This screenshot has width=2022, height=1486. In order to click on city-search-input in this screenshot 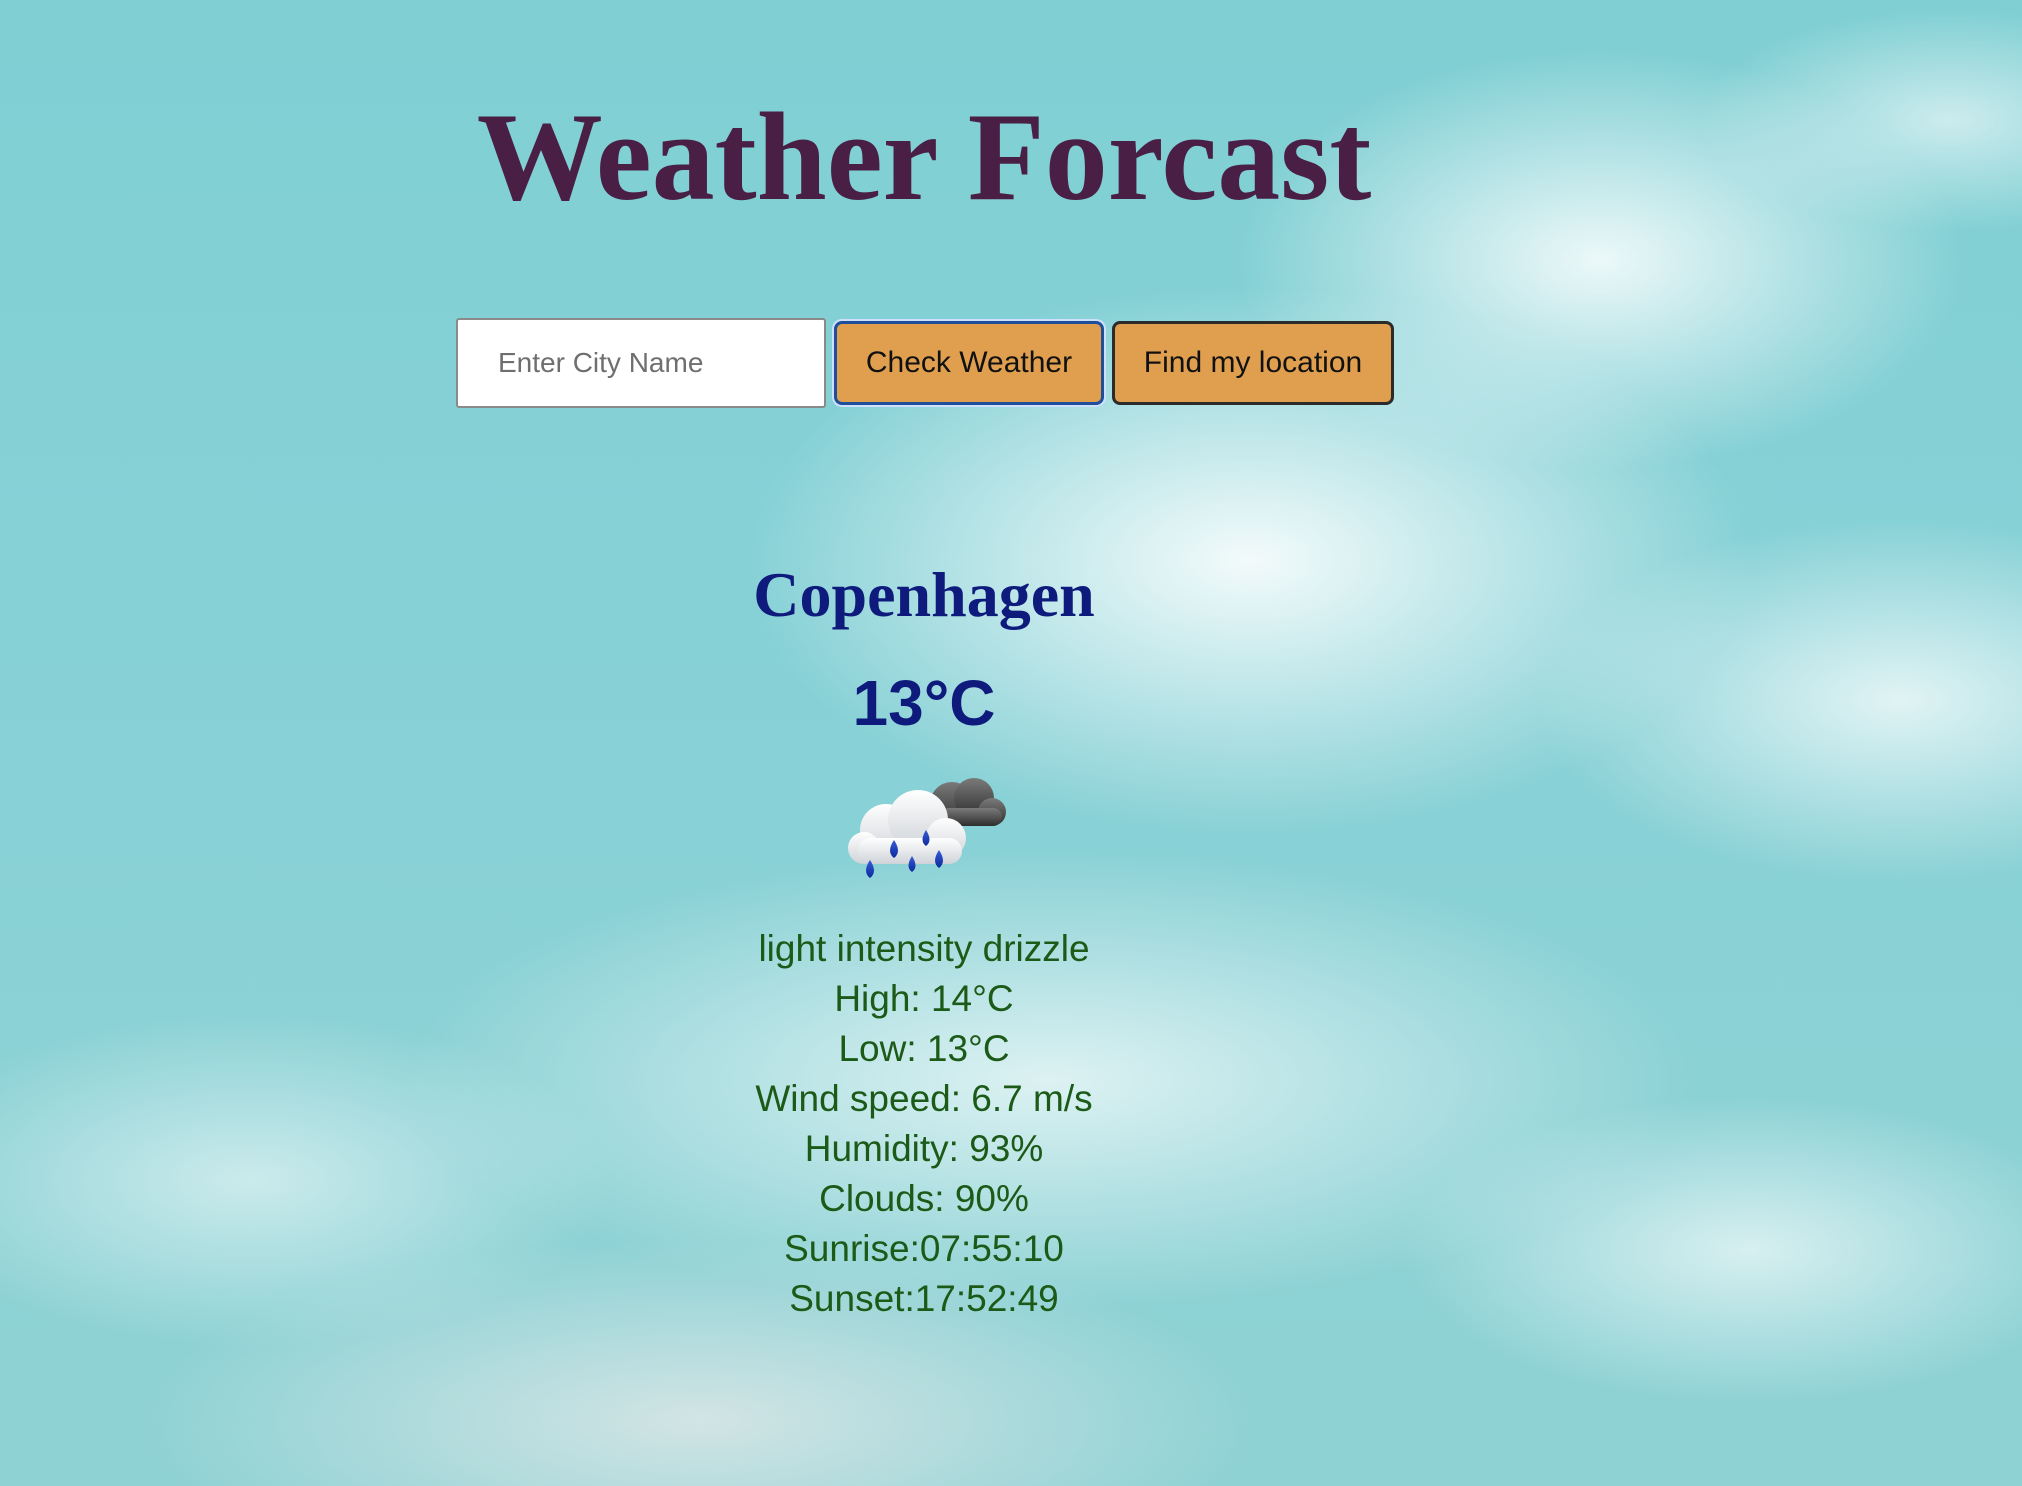, I will do `click(641, 363)`.